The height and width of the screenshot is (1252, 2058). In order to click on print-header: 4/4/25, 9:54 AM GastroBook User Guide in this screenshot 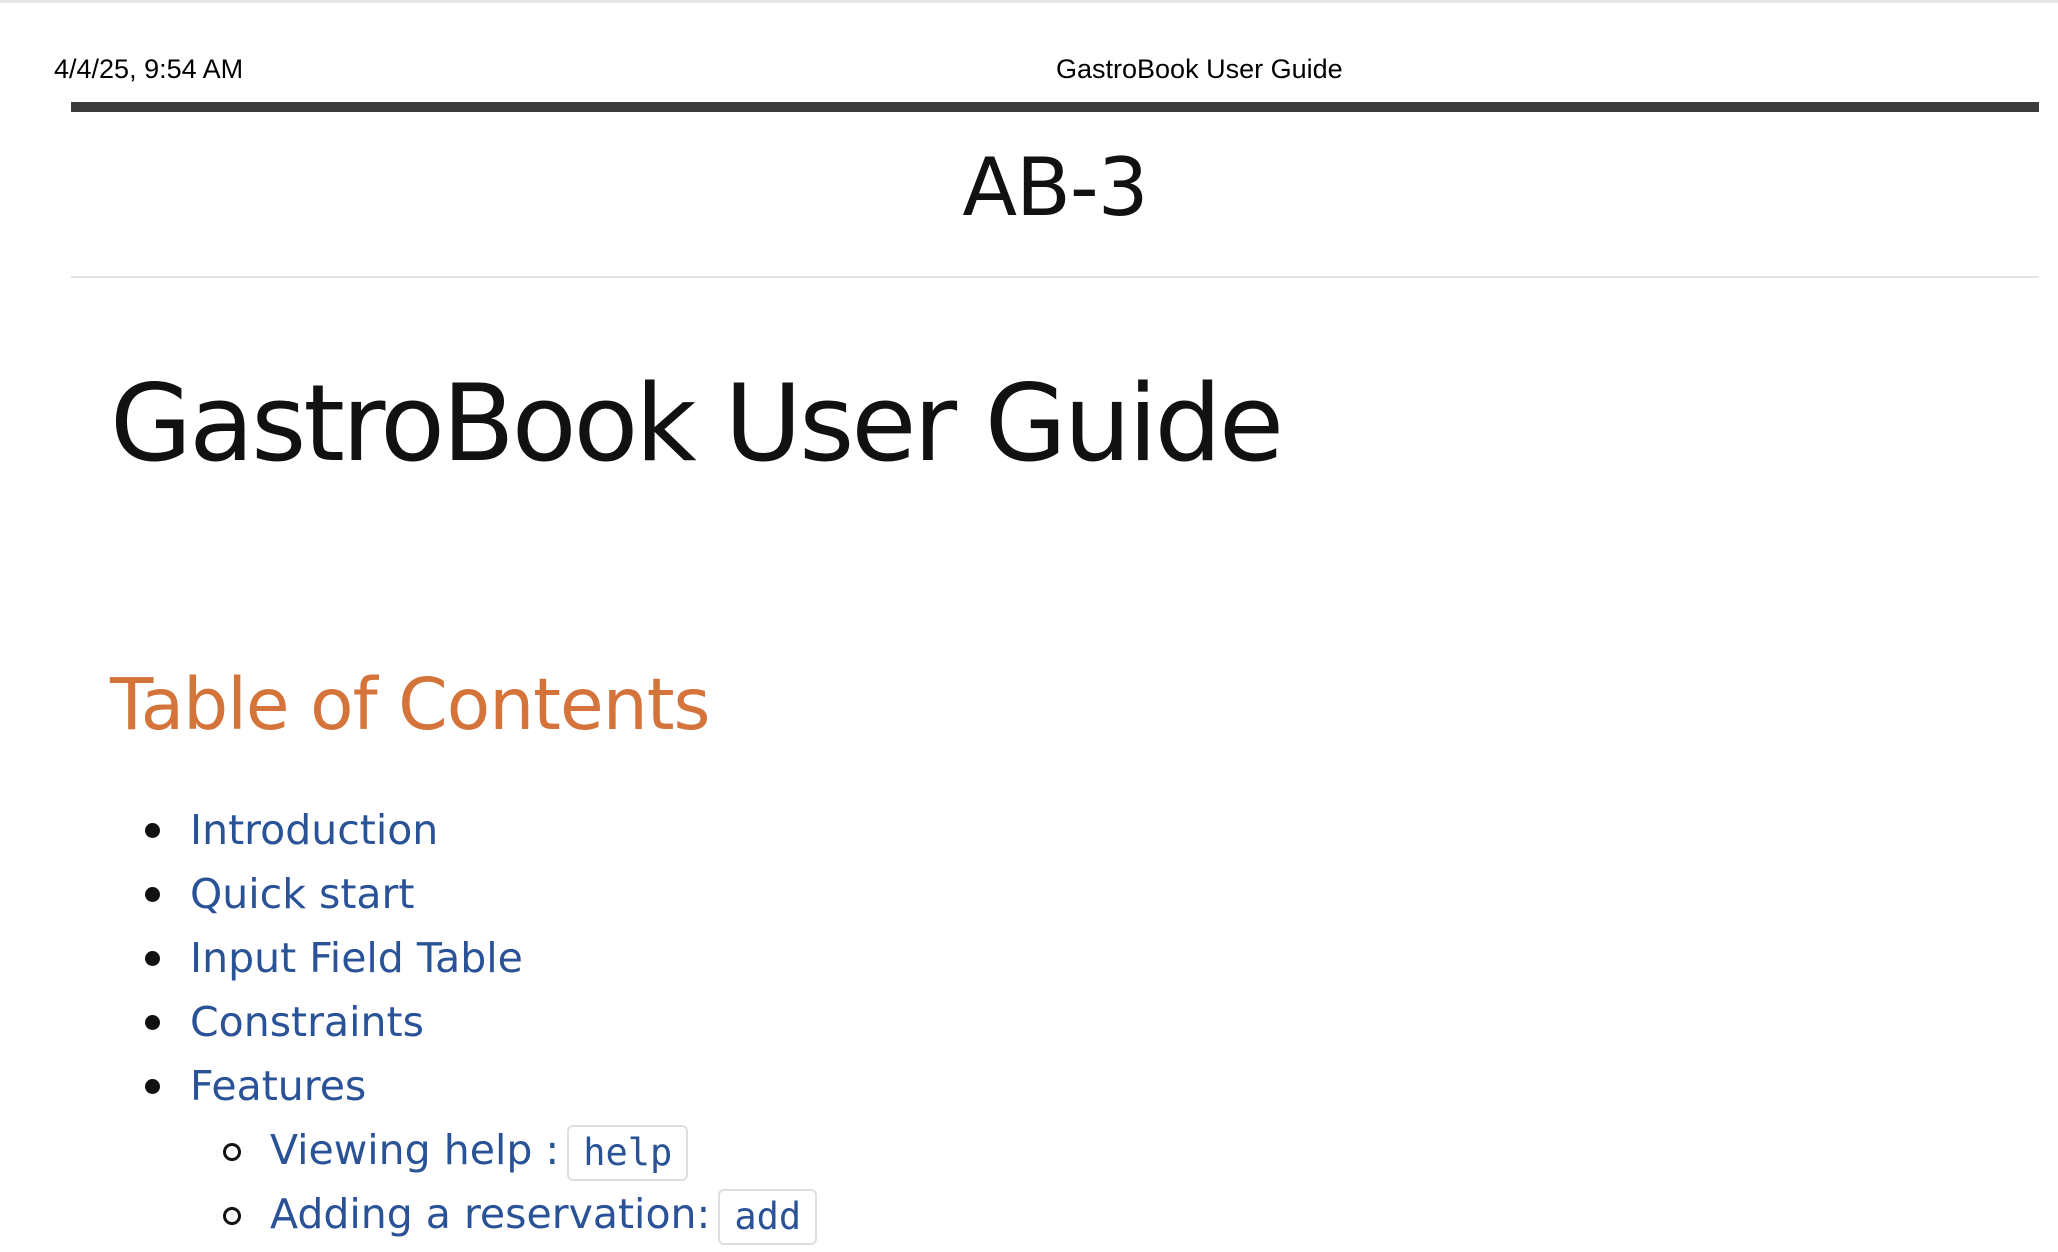, I will do `click(1029, 71)`.